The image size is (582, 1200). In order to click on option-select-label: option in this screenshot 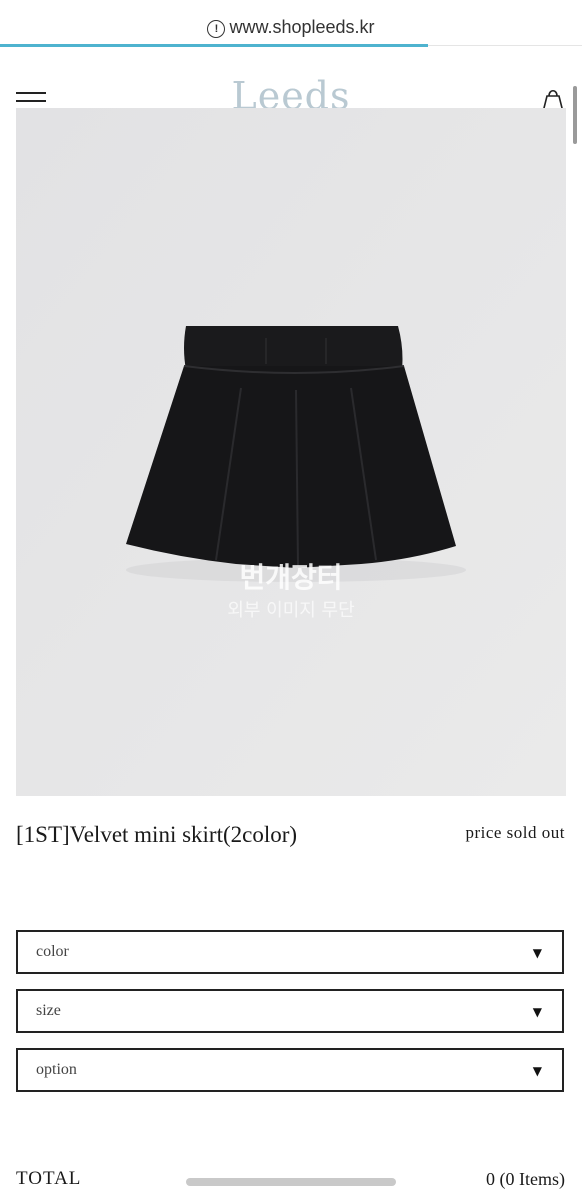, I will do `click(56, 1069)`.